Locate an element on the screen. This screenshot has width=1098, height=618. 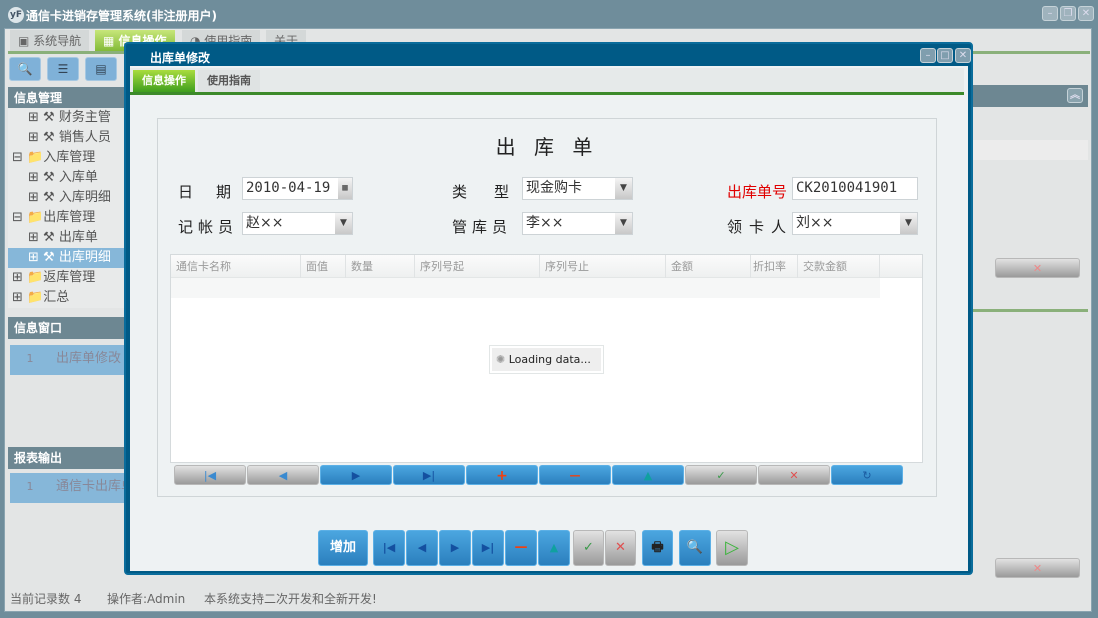
grid-icon: ▦ is located at coordinates (111, 41).